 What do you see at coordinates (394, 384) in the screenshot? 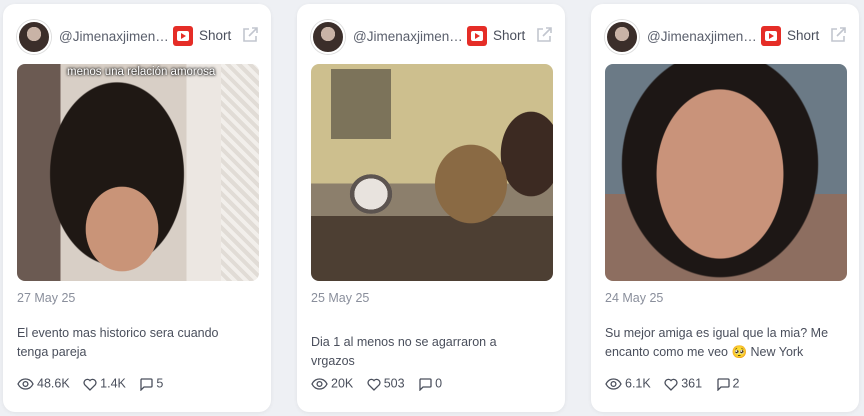
I see `likes-count: 503` at bounding box center [394, 384].